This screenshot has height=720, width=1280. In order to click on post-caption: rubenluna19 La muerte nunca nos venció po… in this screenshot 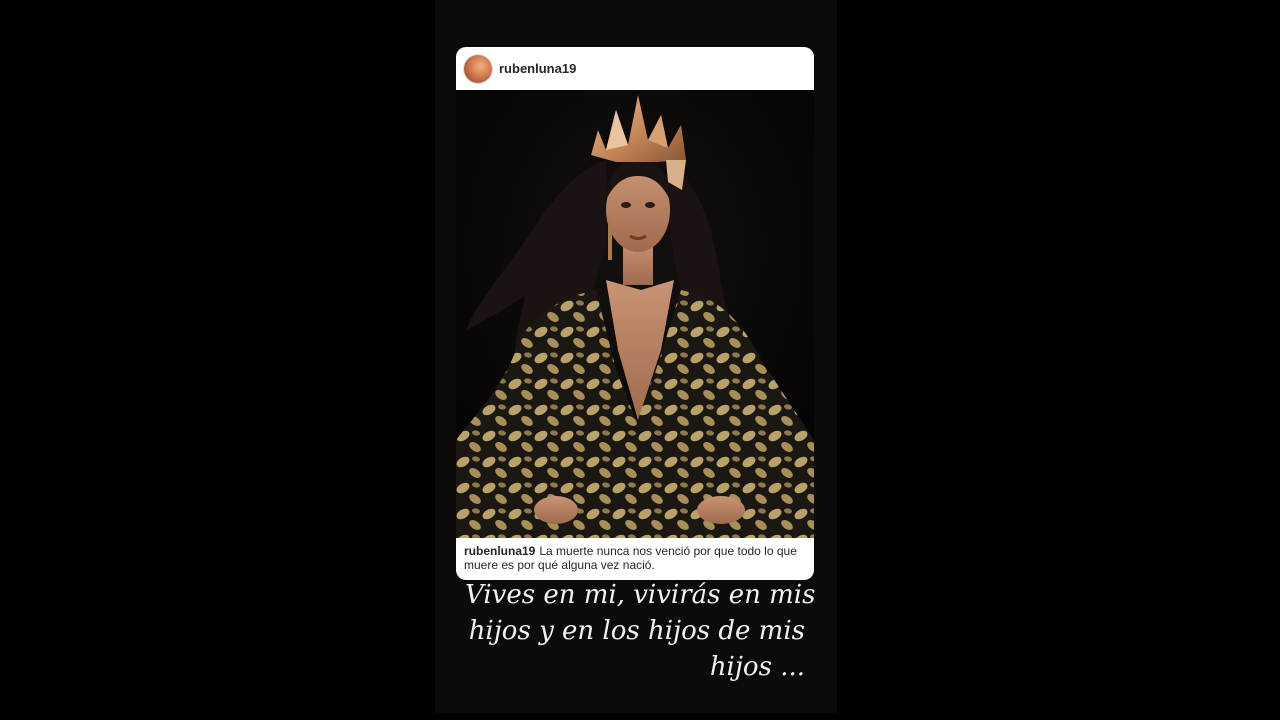, I will do `click(635, 559)`.